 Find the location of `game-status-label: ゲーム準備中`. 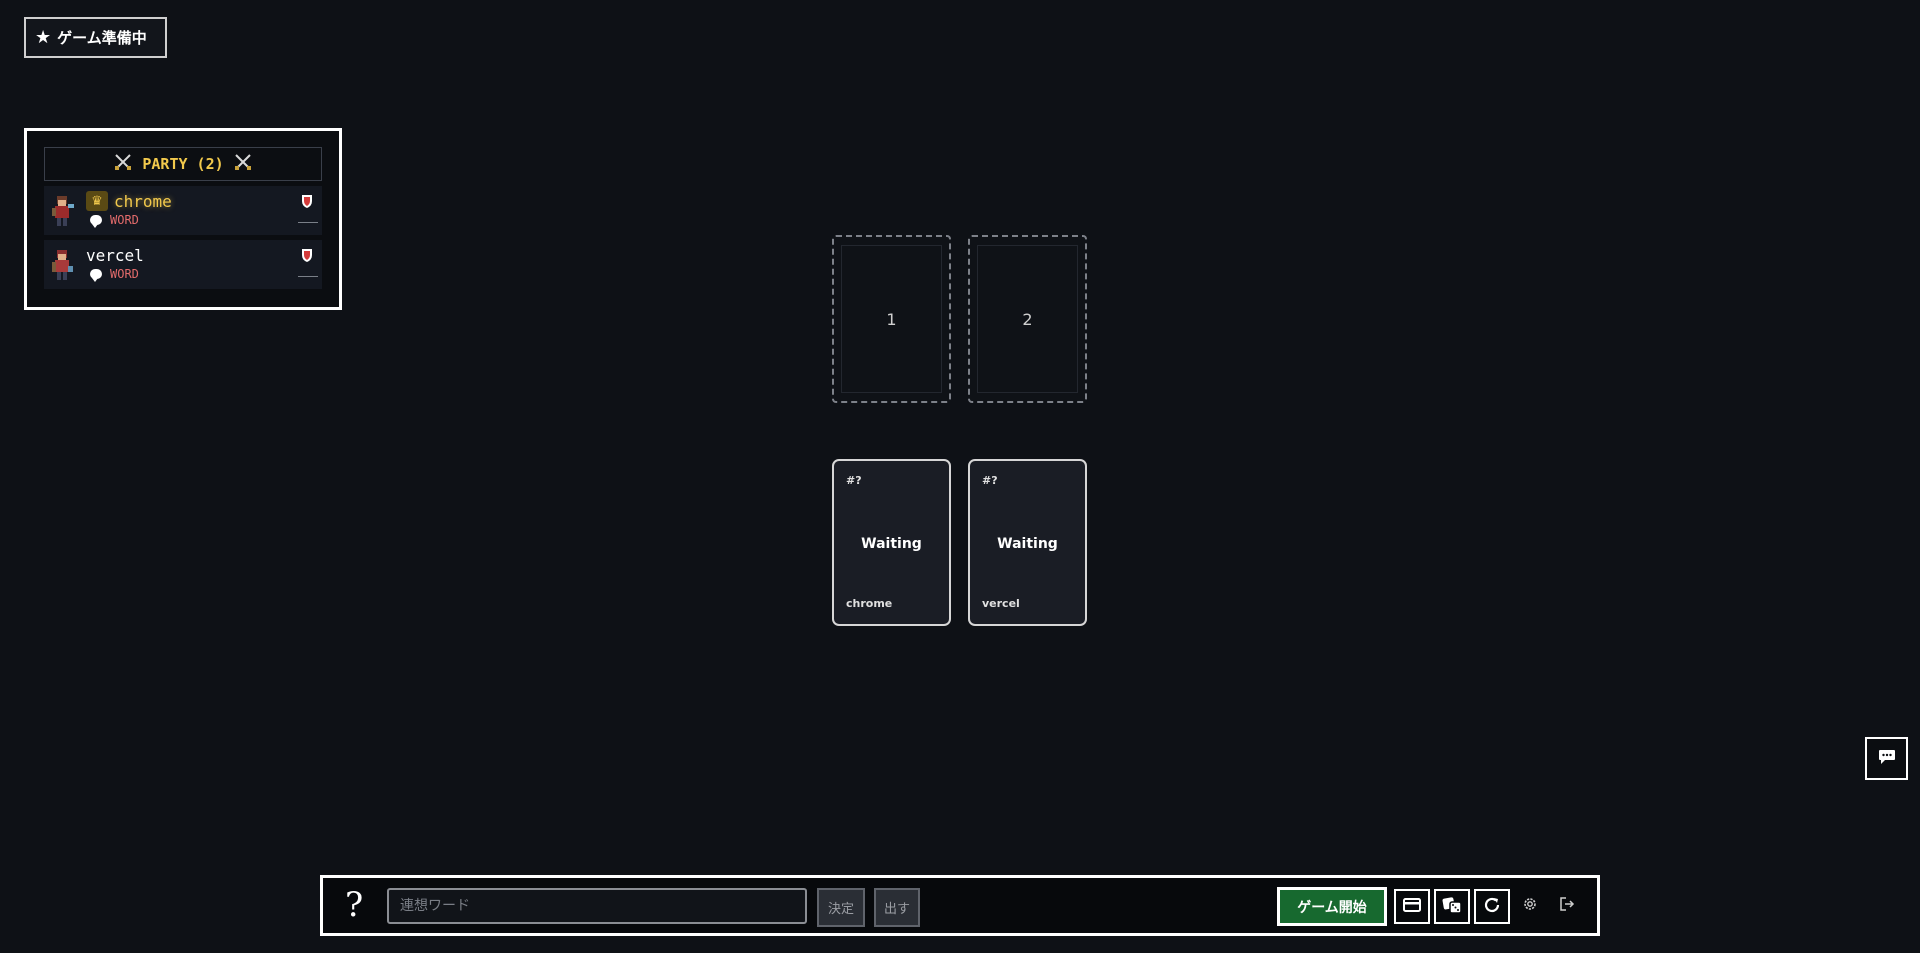

game-status-label: ゲーム準備中 is located at coordinates (102, 38).